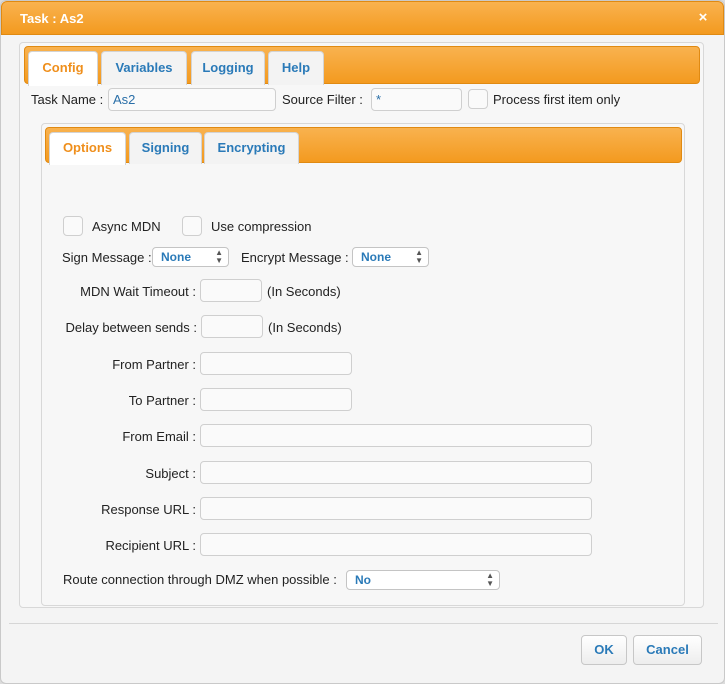  What do you see at coordinates (192, 99) in the screenshot?
I see `task-name-input: As2` at bounding box center [192, 99].